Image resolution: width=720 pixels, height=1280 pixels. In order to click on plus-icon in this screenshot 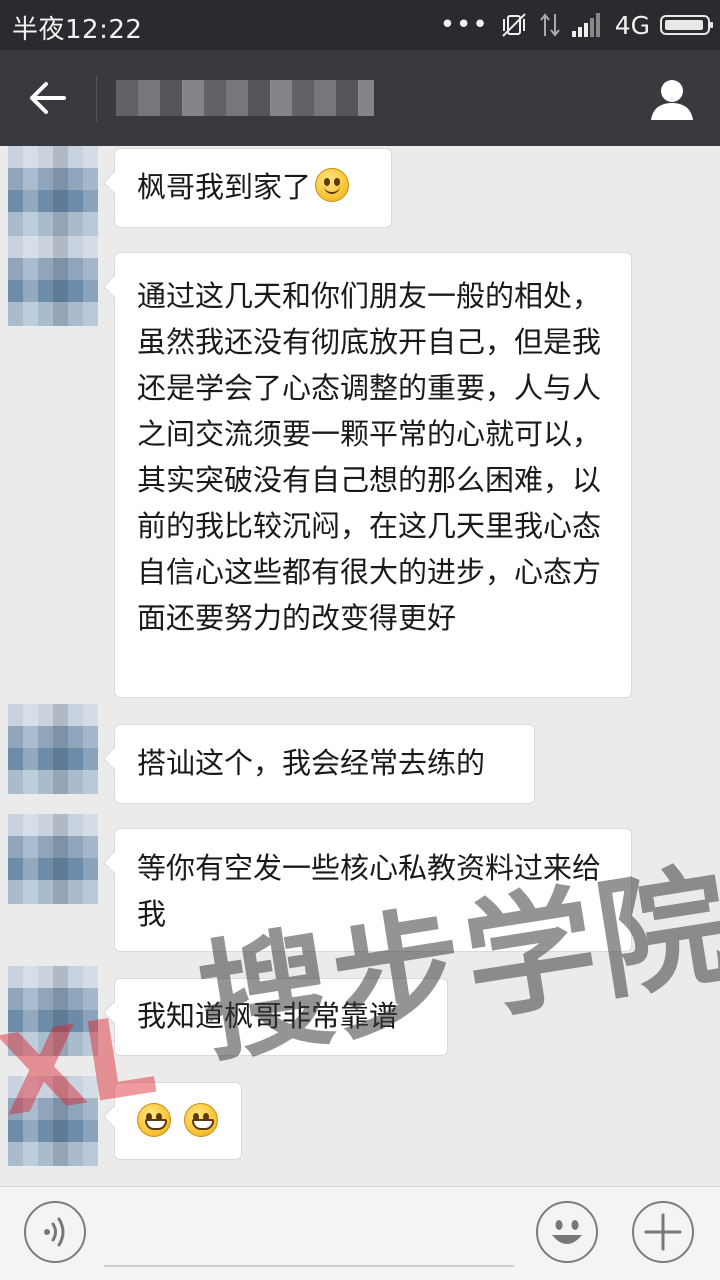, I will do `click(663, 1232)`.